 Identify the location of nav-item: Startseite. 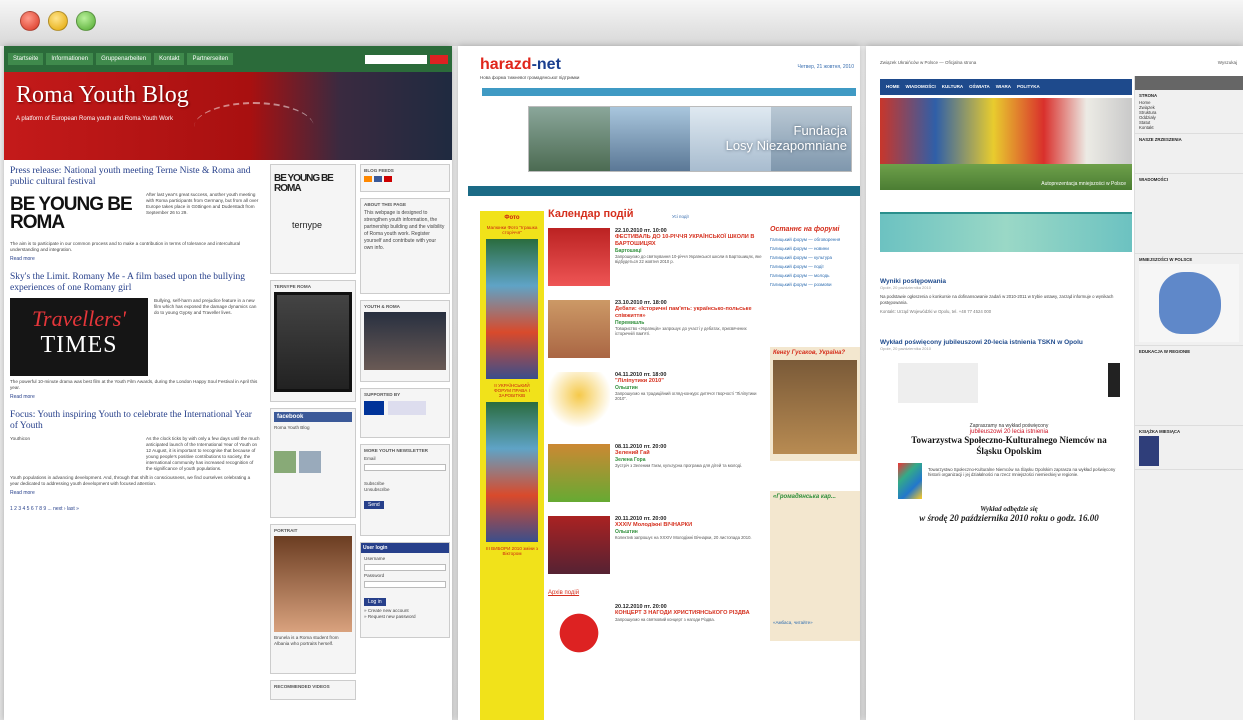
(26, 59).